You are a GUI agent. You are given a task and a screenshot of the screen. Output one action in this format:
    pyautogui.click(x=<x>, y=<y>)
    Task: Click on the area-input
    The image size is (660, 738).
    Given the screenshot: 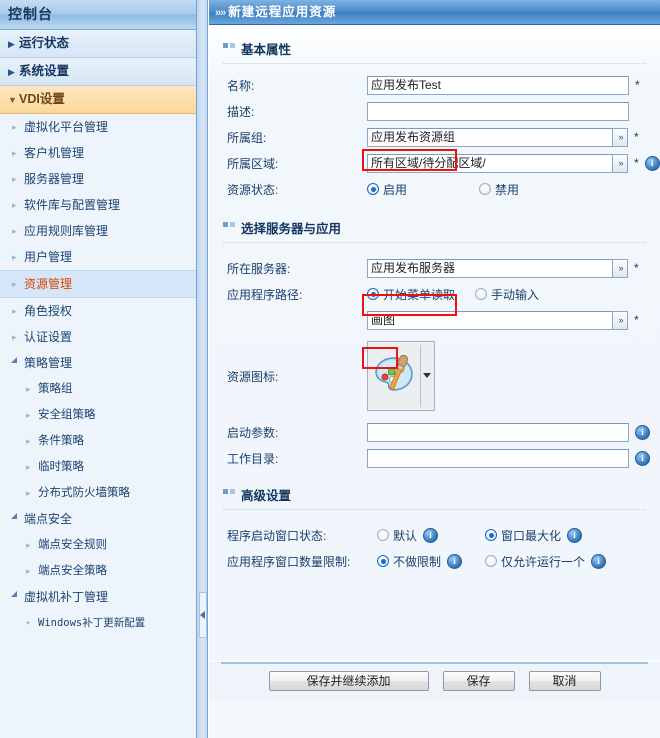 What is the action you would take?
    pyautogui.click(x=490, y=163)
    